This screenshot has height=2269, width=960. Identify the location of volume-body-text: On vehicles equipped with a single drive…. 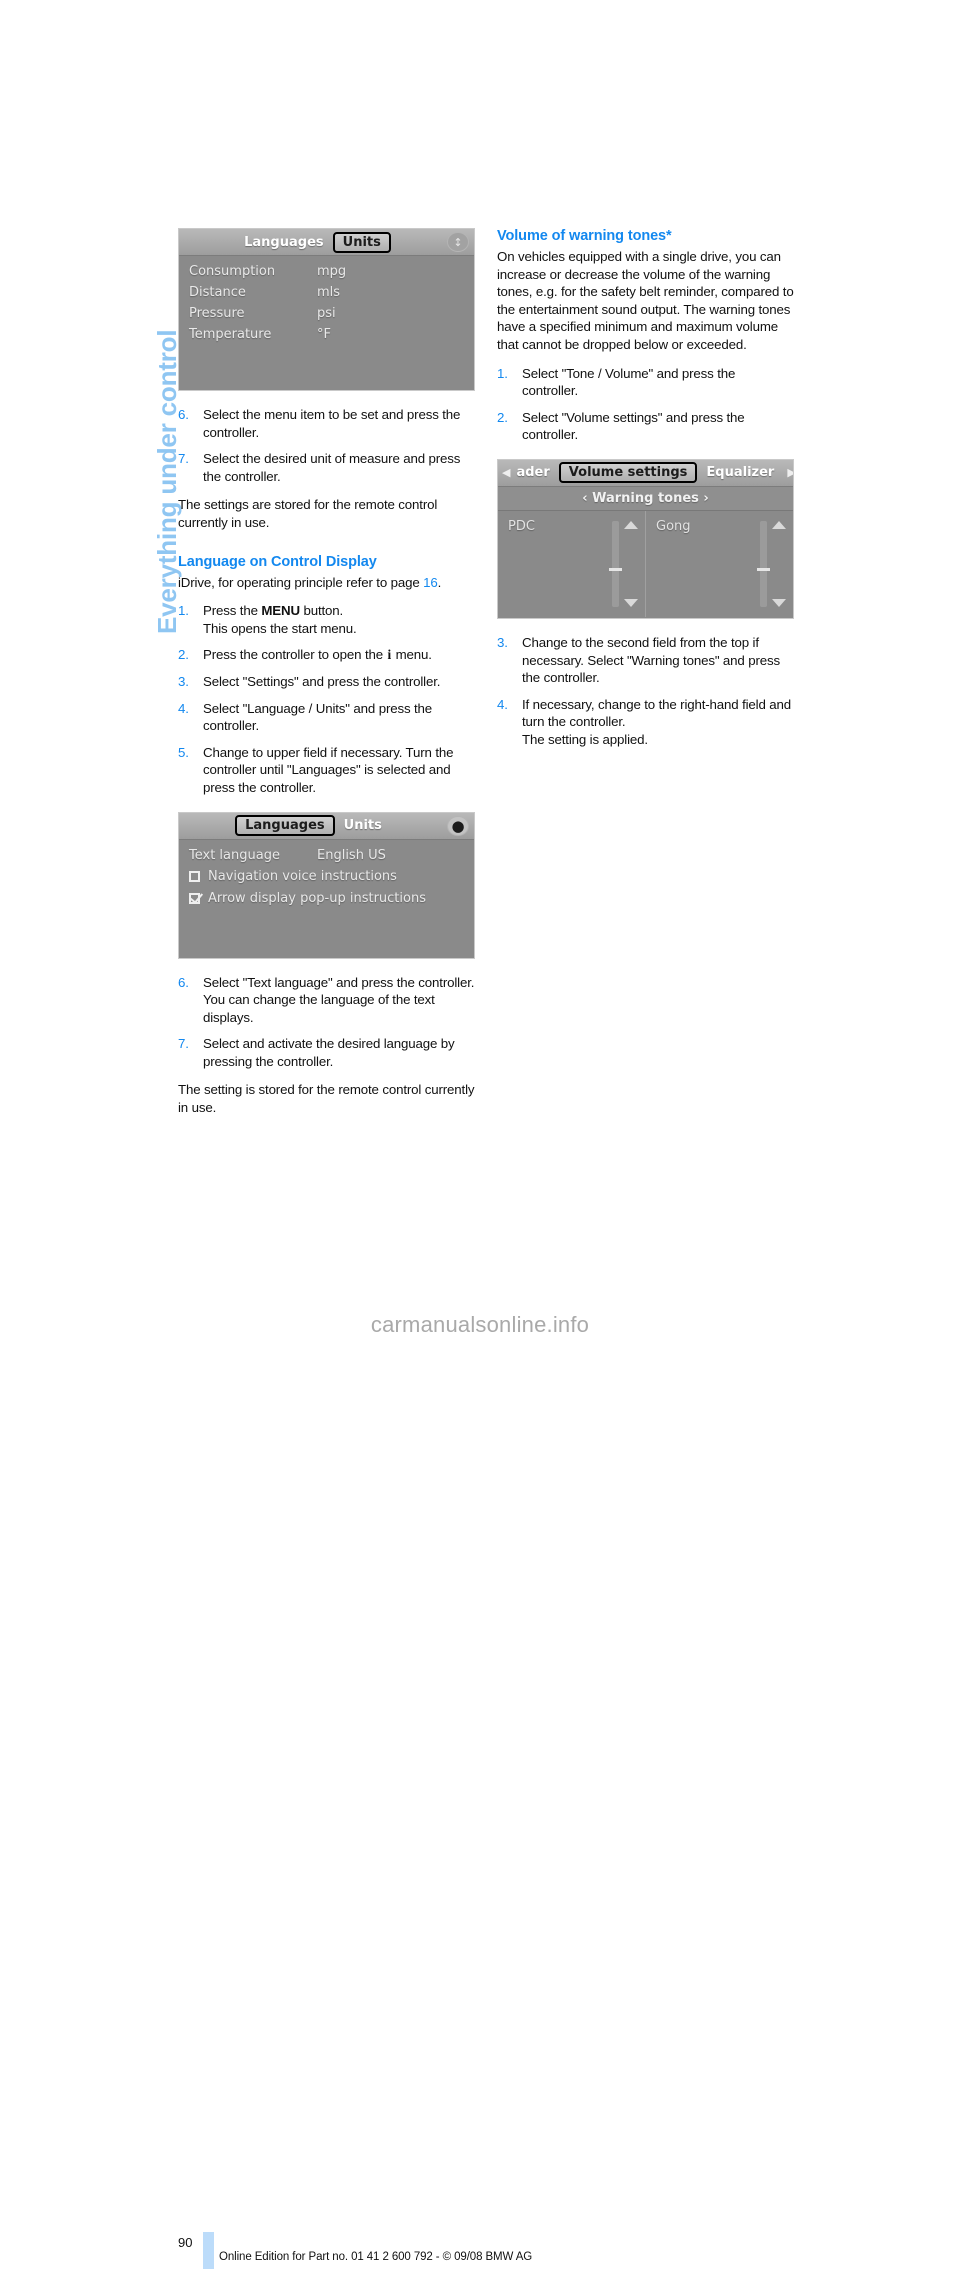
(645, 300).